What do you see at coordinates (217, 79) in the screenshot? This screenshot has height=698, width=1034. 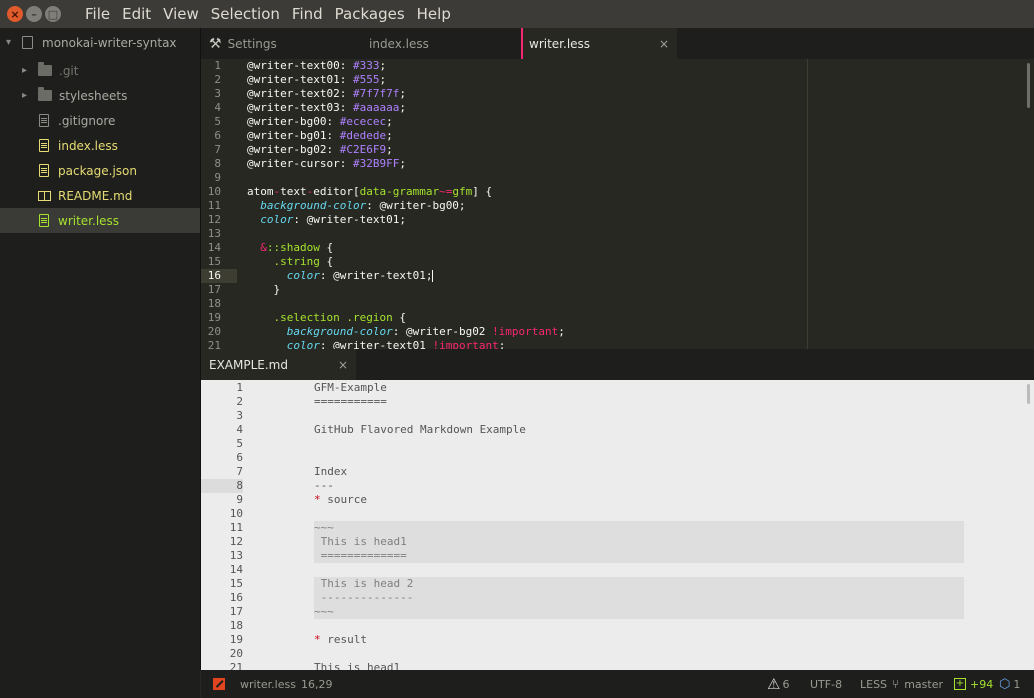 I see `line-number: 2` at bounding box center [217, 79].